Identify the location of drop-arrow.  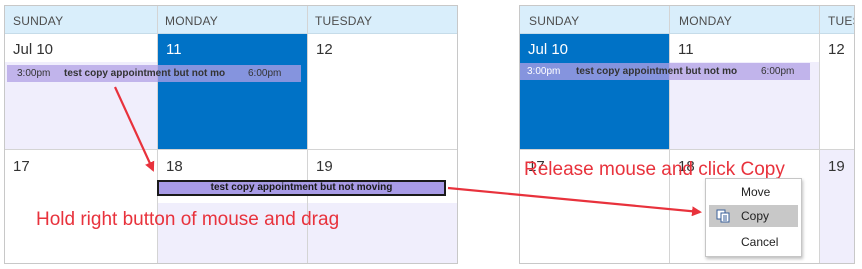
(574, 201).